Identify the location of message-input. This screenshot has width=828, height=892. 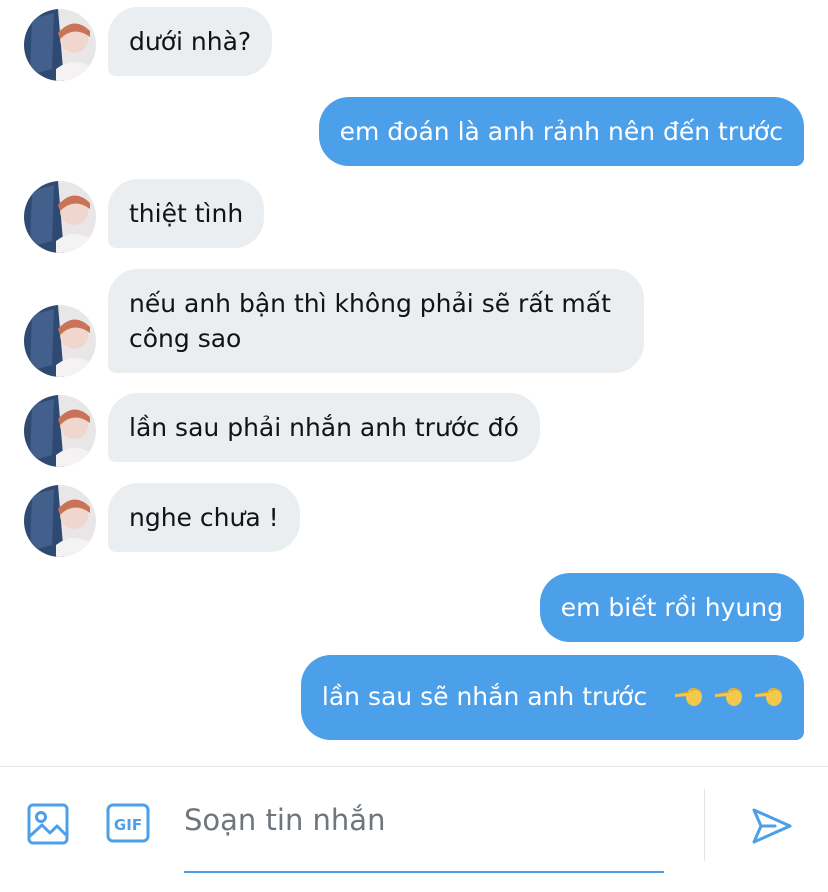
(424, 820).